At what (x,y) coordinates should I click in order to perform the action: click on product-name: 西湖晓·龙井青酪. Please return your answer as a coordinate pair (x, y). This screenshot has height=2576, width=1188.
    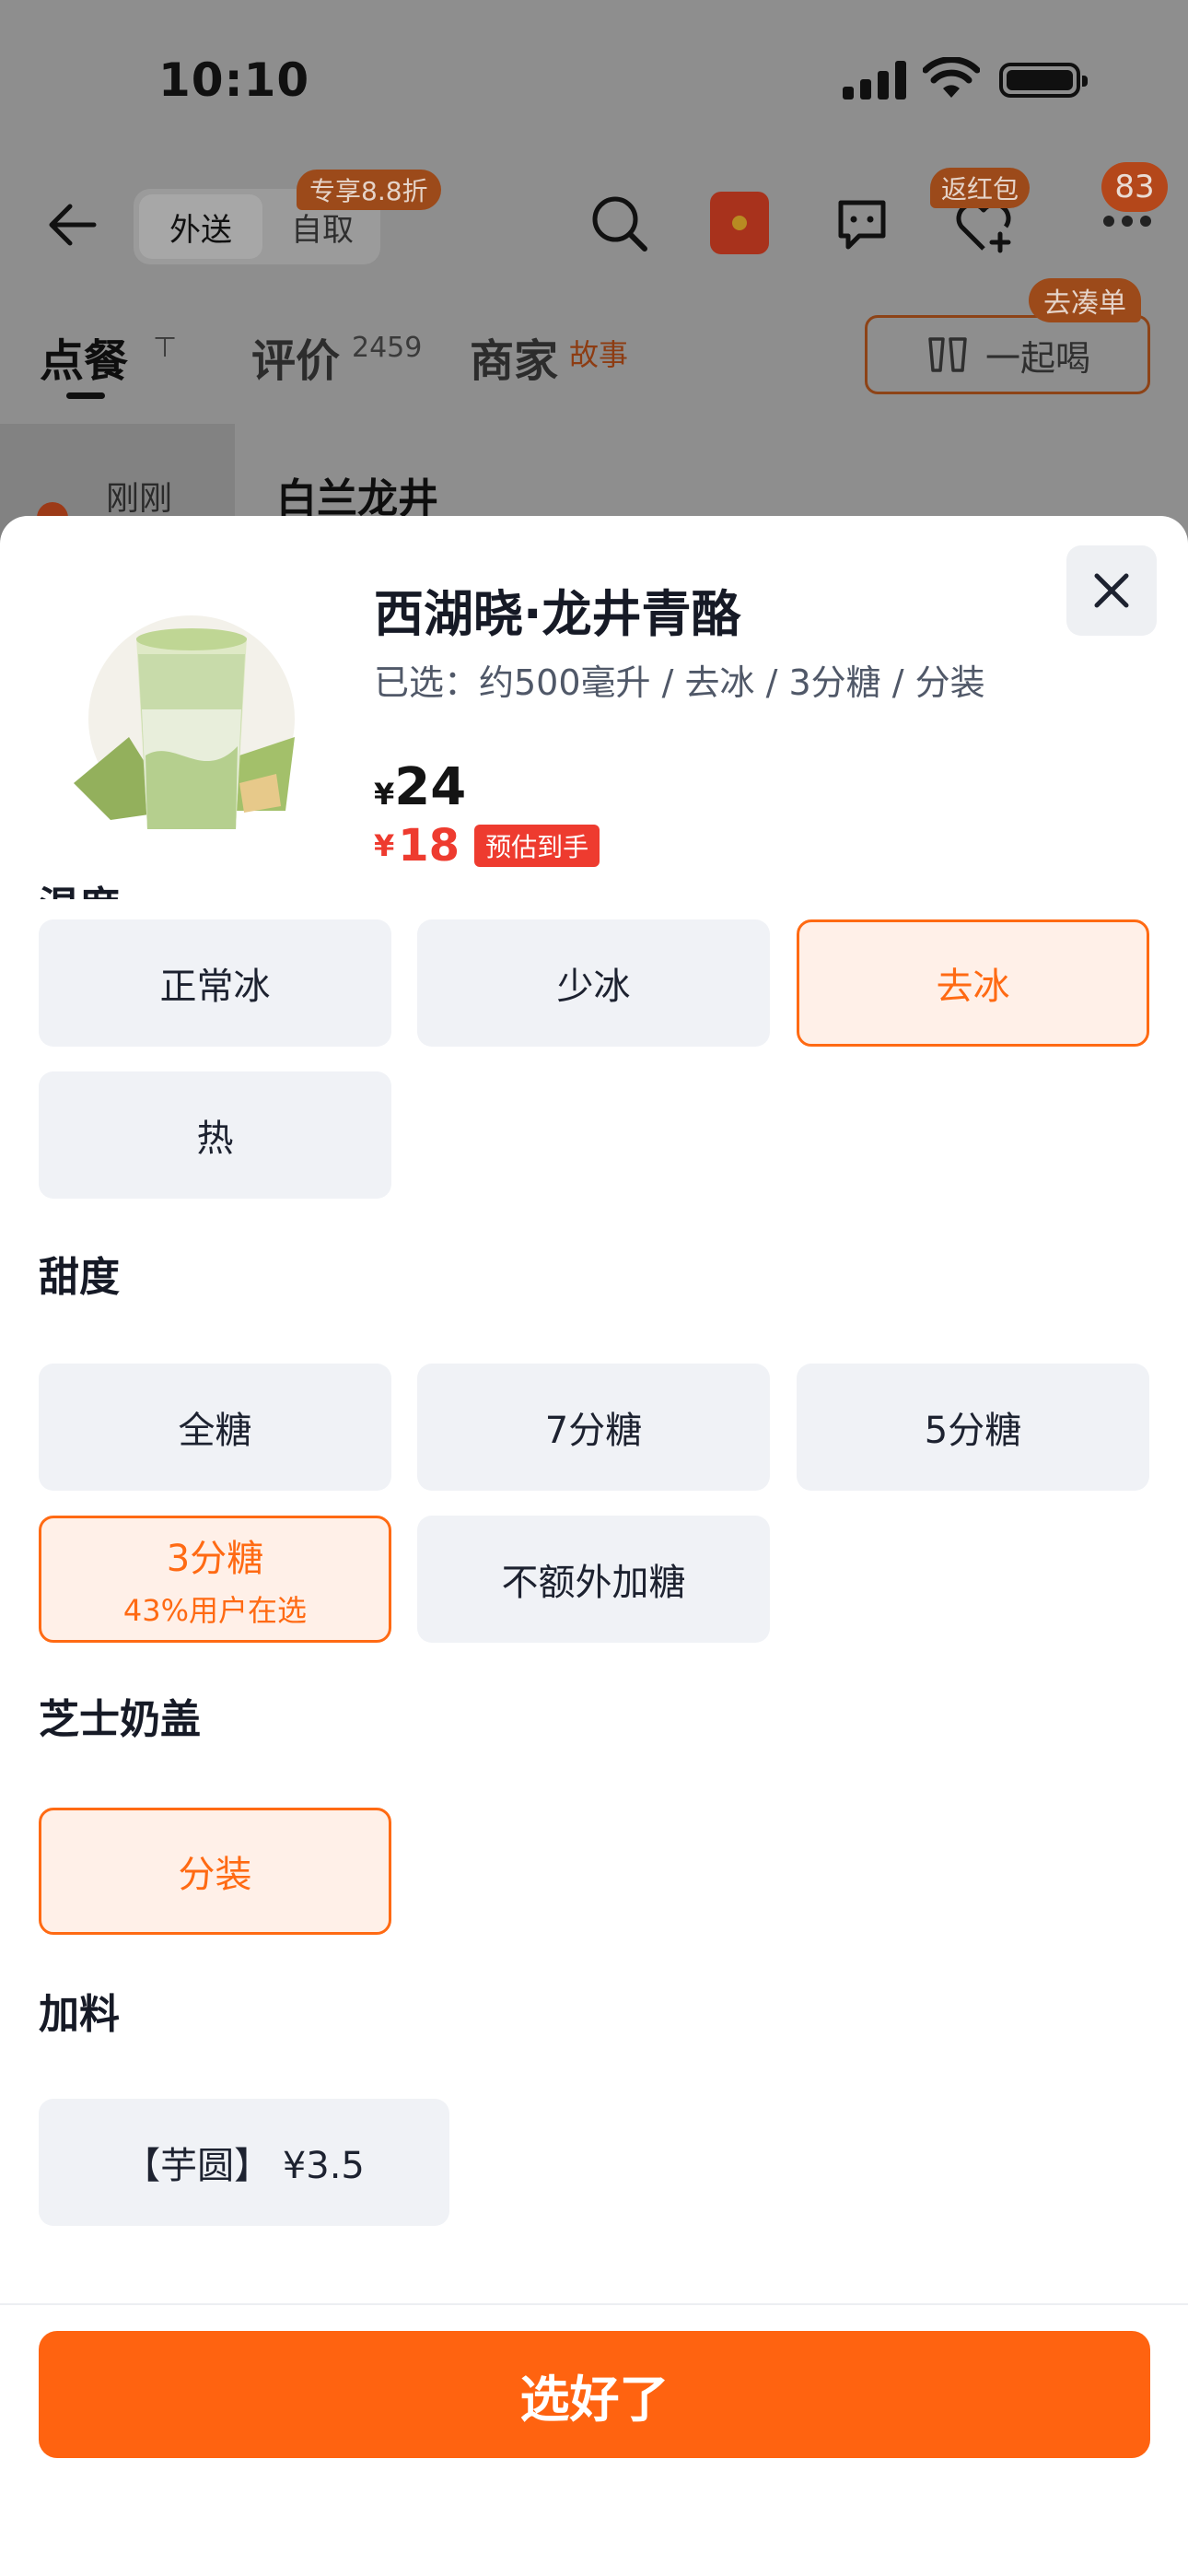
    Looking at the image, I should click on (557, 614).